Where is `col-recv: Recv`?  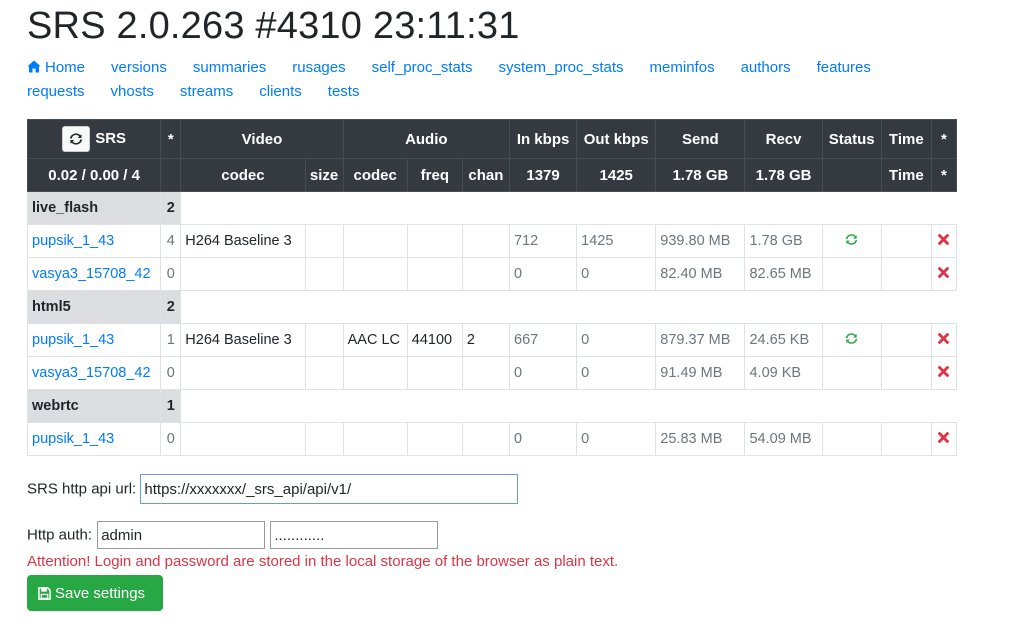 col-recv: Recv is located at coordinates (783, 139).